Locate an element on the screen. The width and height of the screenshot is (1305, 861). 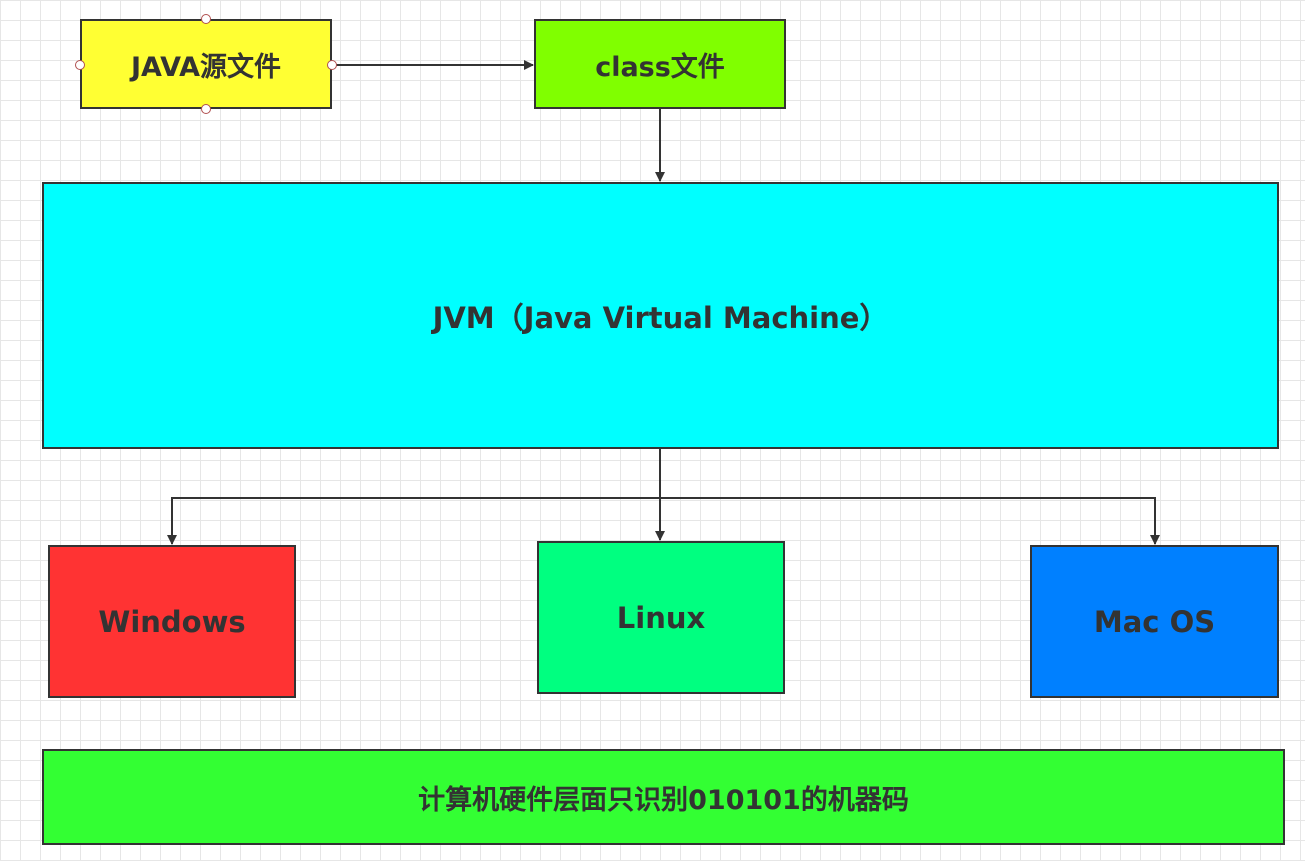
selection-handle-right is located at coordinates (332, 65).